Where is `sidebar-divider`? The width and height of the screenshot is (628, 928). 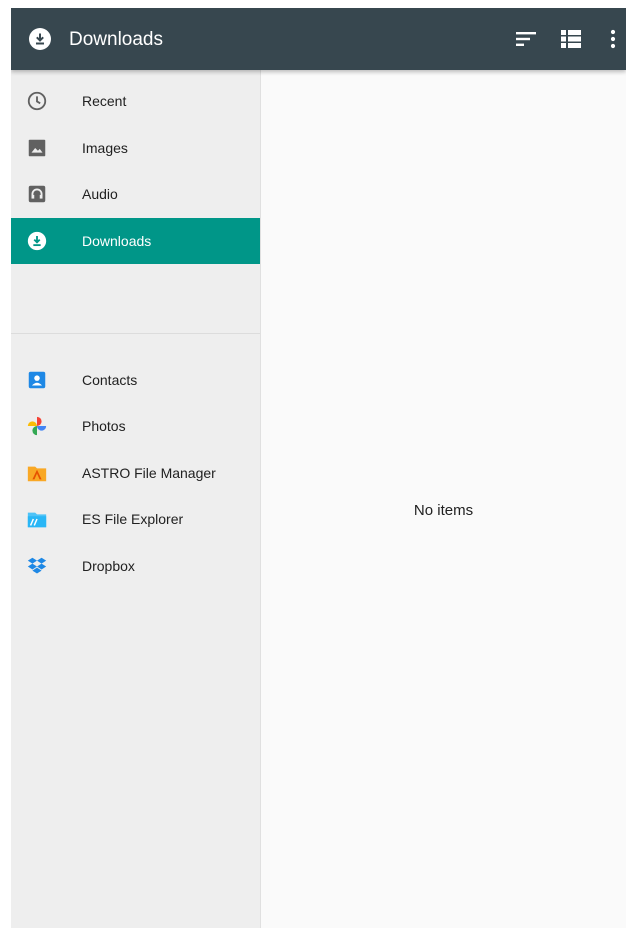 sidebar-divider is located at coordinates (135, 333).